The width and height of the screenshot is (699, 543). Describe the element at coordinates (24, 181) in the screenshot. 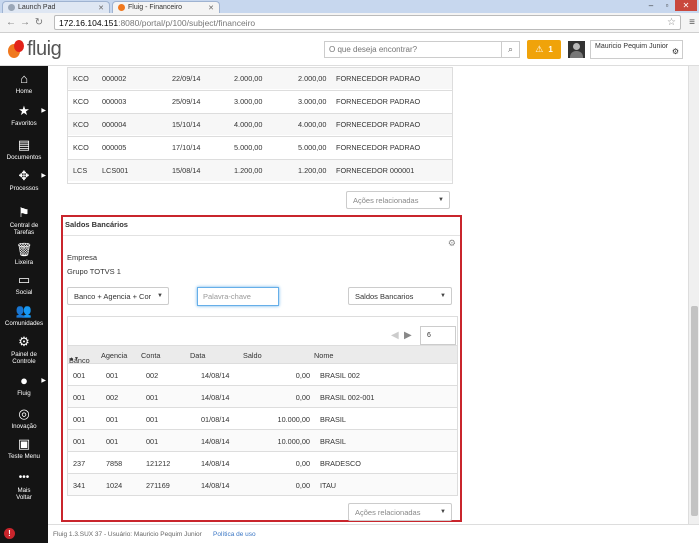

I see `sidebar-item-processos: ✥ Processos ▶` at that location.